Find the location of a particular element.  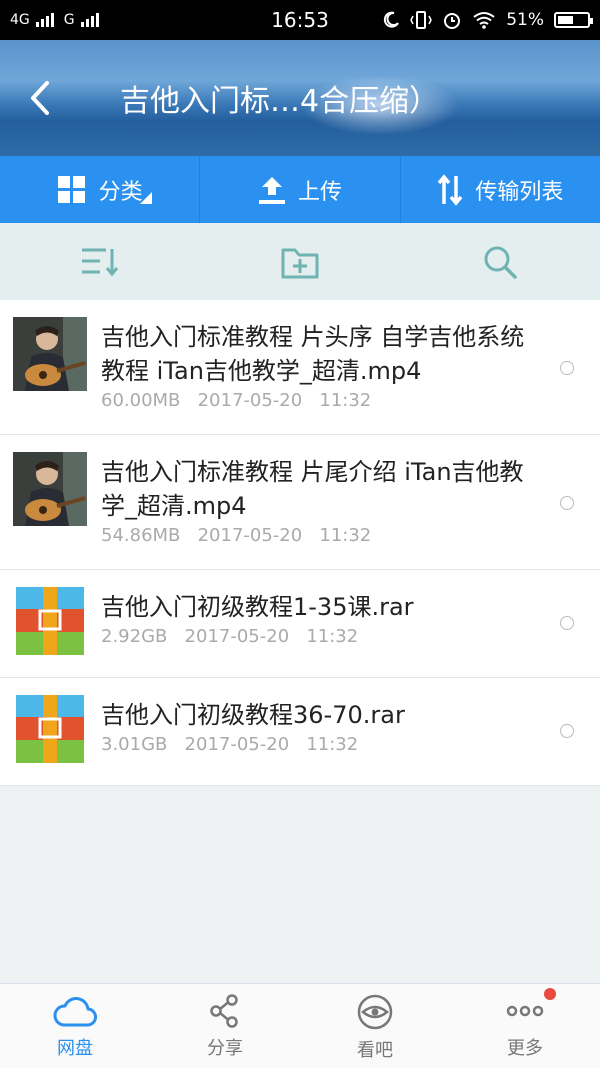

upload-label: 上传 is located at coordinates (319, 192).